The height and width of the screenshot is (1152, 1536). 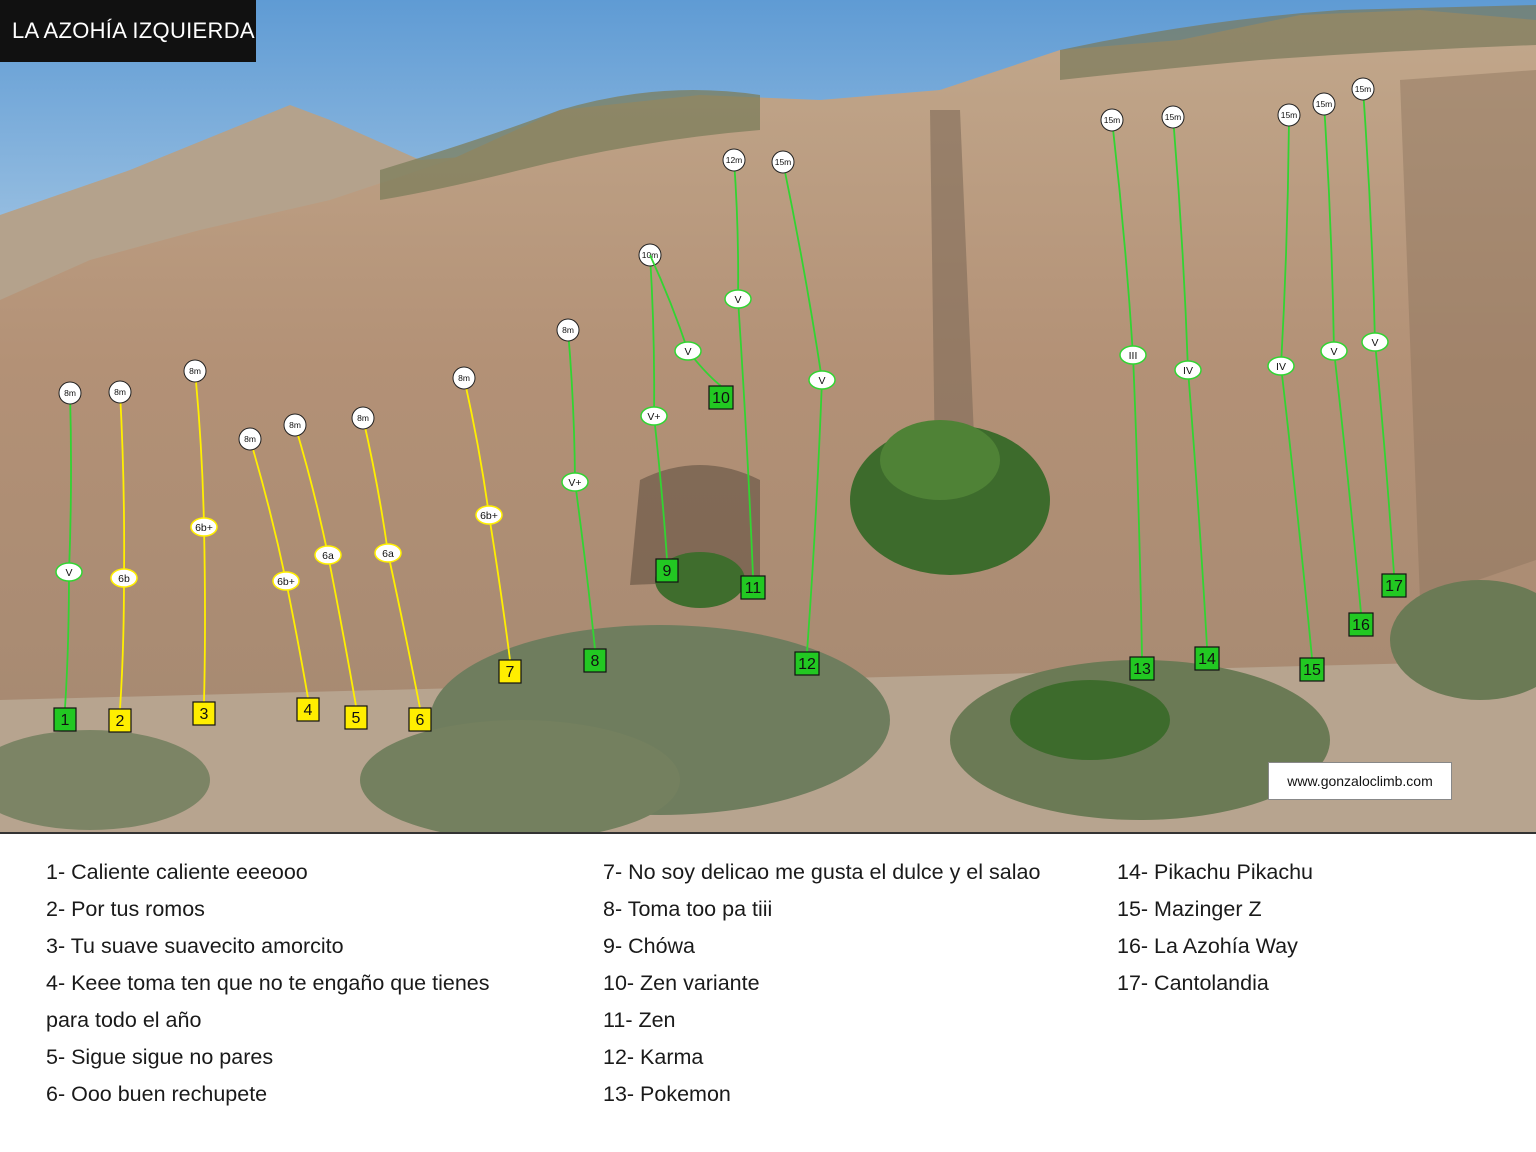 I want to click on route-number: 2, so click(x=120, y=721).